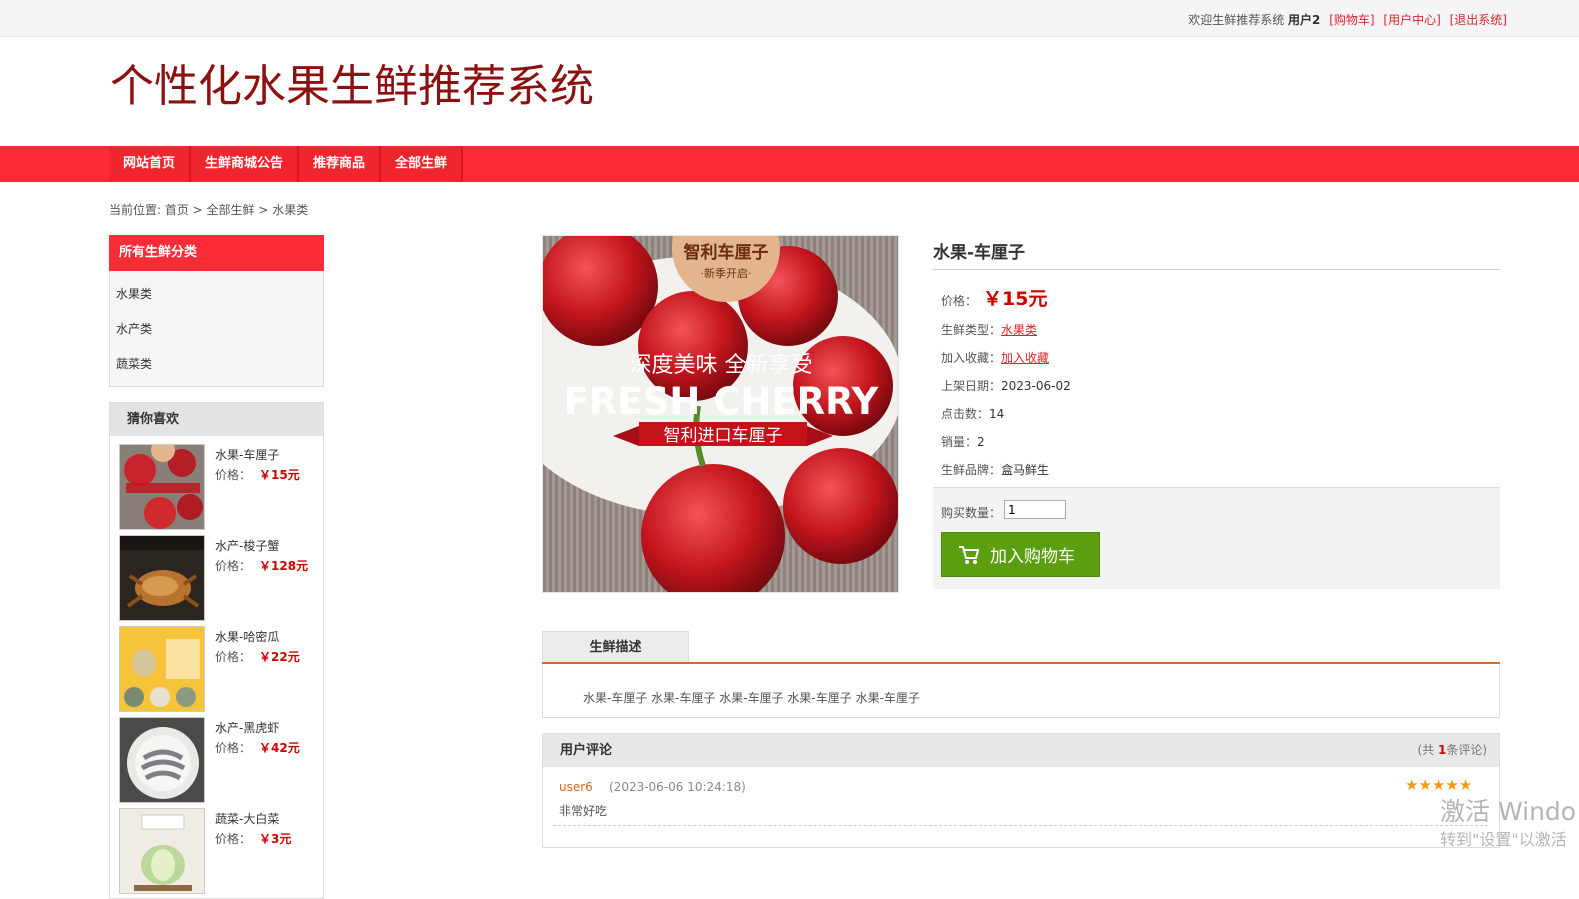  Describe the element at coordinates (615, 647) in the screenshot. I see `tab-description: 生鲜描述` at that location.